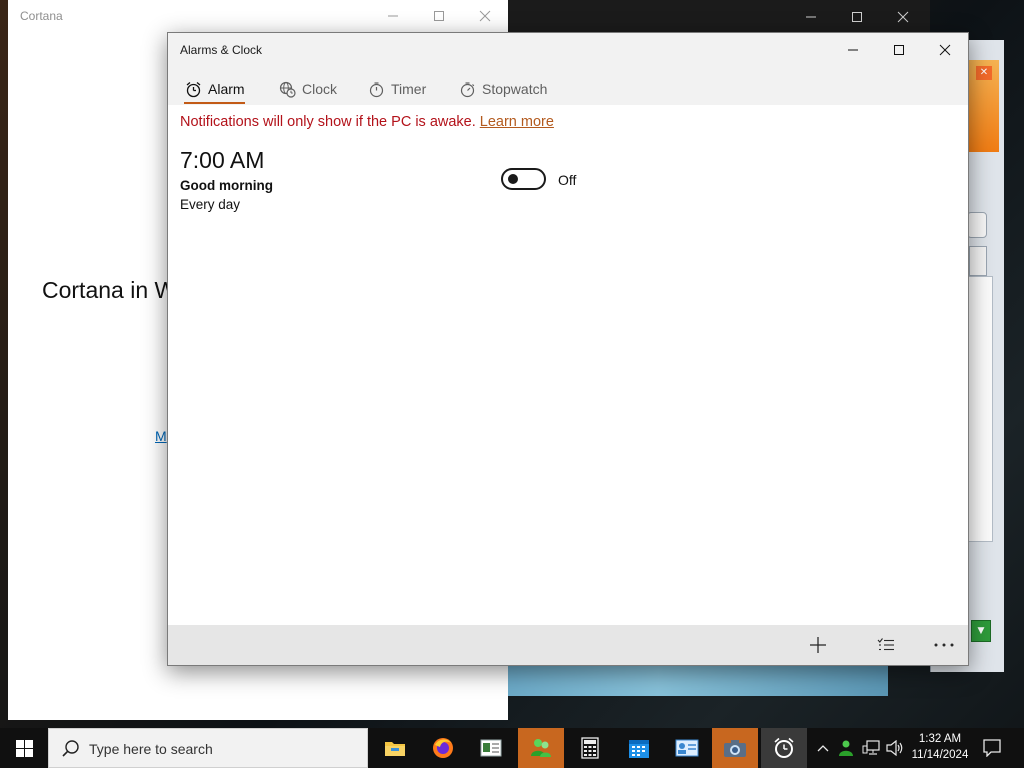 The height and width of the screenshot is (768, 1024). I want to click on show-hidden-icons-button, so click(823, 748).